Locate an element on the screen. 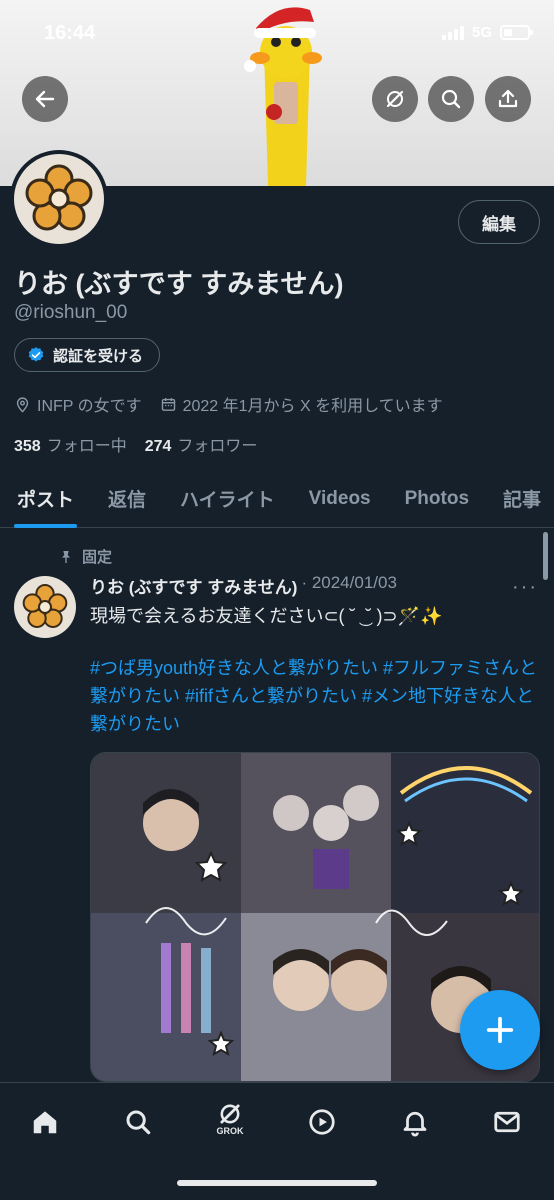  share-icon is located at coordinates (508, 98).